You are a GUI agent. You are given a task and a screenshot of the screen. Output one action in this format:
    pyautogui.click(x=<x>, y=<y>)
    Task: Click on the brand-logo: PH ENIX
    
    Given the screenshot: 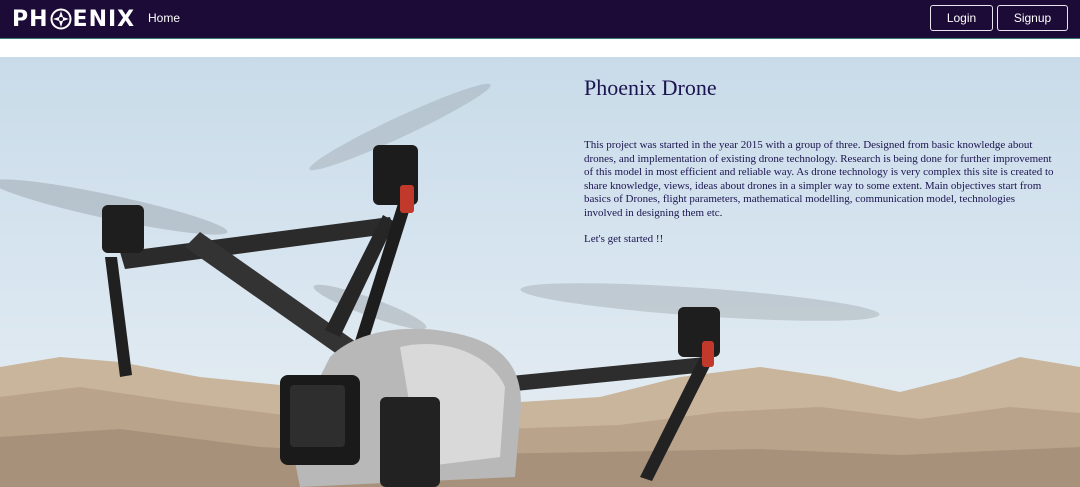 What is the action you would take?
    pyautogui.click(x=73, y=19)
    